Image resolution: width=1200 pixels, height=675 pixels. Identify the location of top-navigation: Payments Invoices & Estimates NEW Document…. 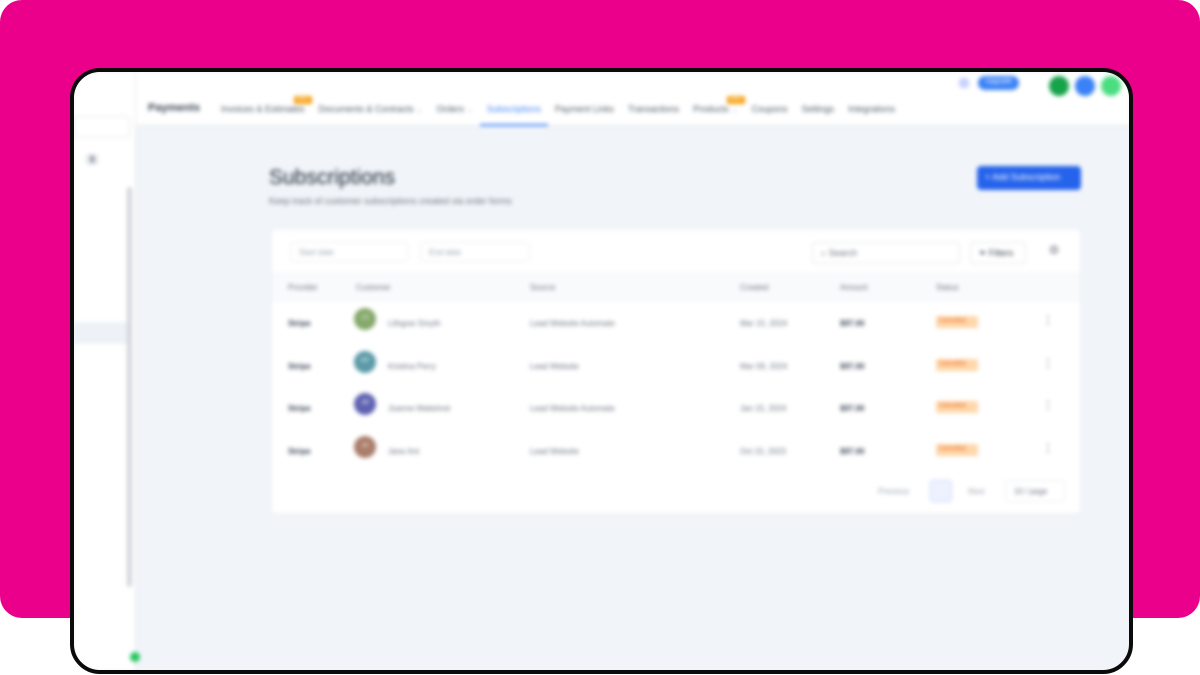
(632, 99).